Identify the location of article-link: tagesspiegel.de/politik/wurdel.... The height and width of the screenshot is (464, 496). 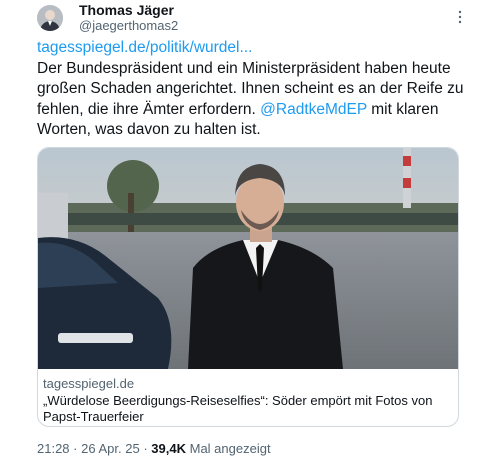
(252, 48).